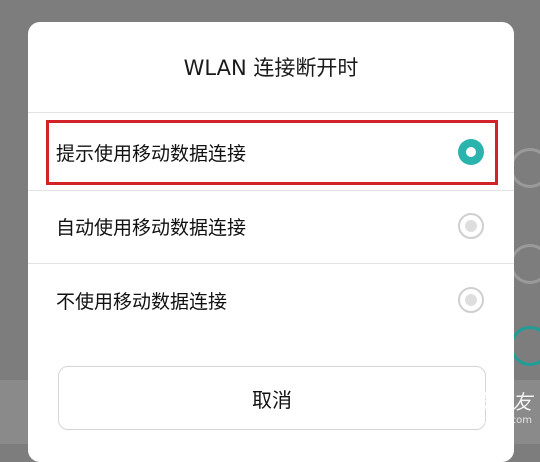 The height and width of the screenshot is (462, 540). What do you see at coordinates (485, 420) in the screenshot?
I see `watermark-url: www.elecfans.com` at bounding box center [485, 420].